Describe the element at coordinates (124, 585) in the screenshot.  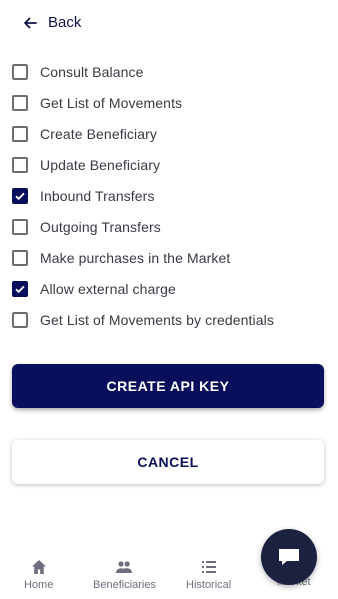
I see `nav-label: Beneficiaries` at that location.